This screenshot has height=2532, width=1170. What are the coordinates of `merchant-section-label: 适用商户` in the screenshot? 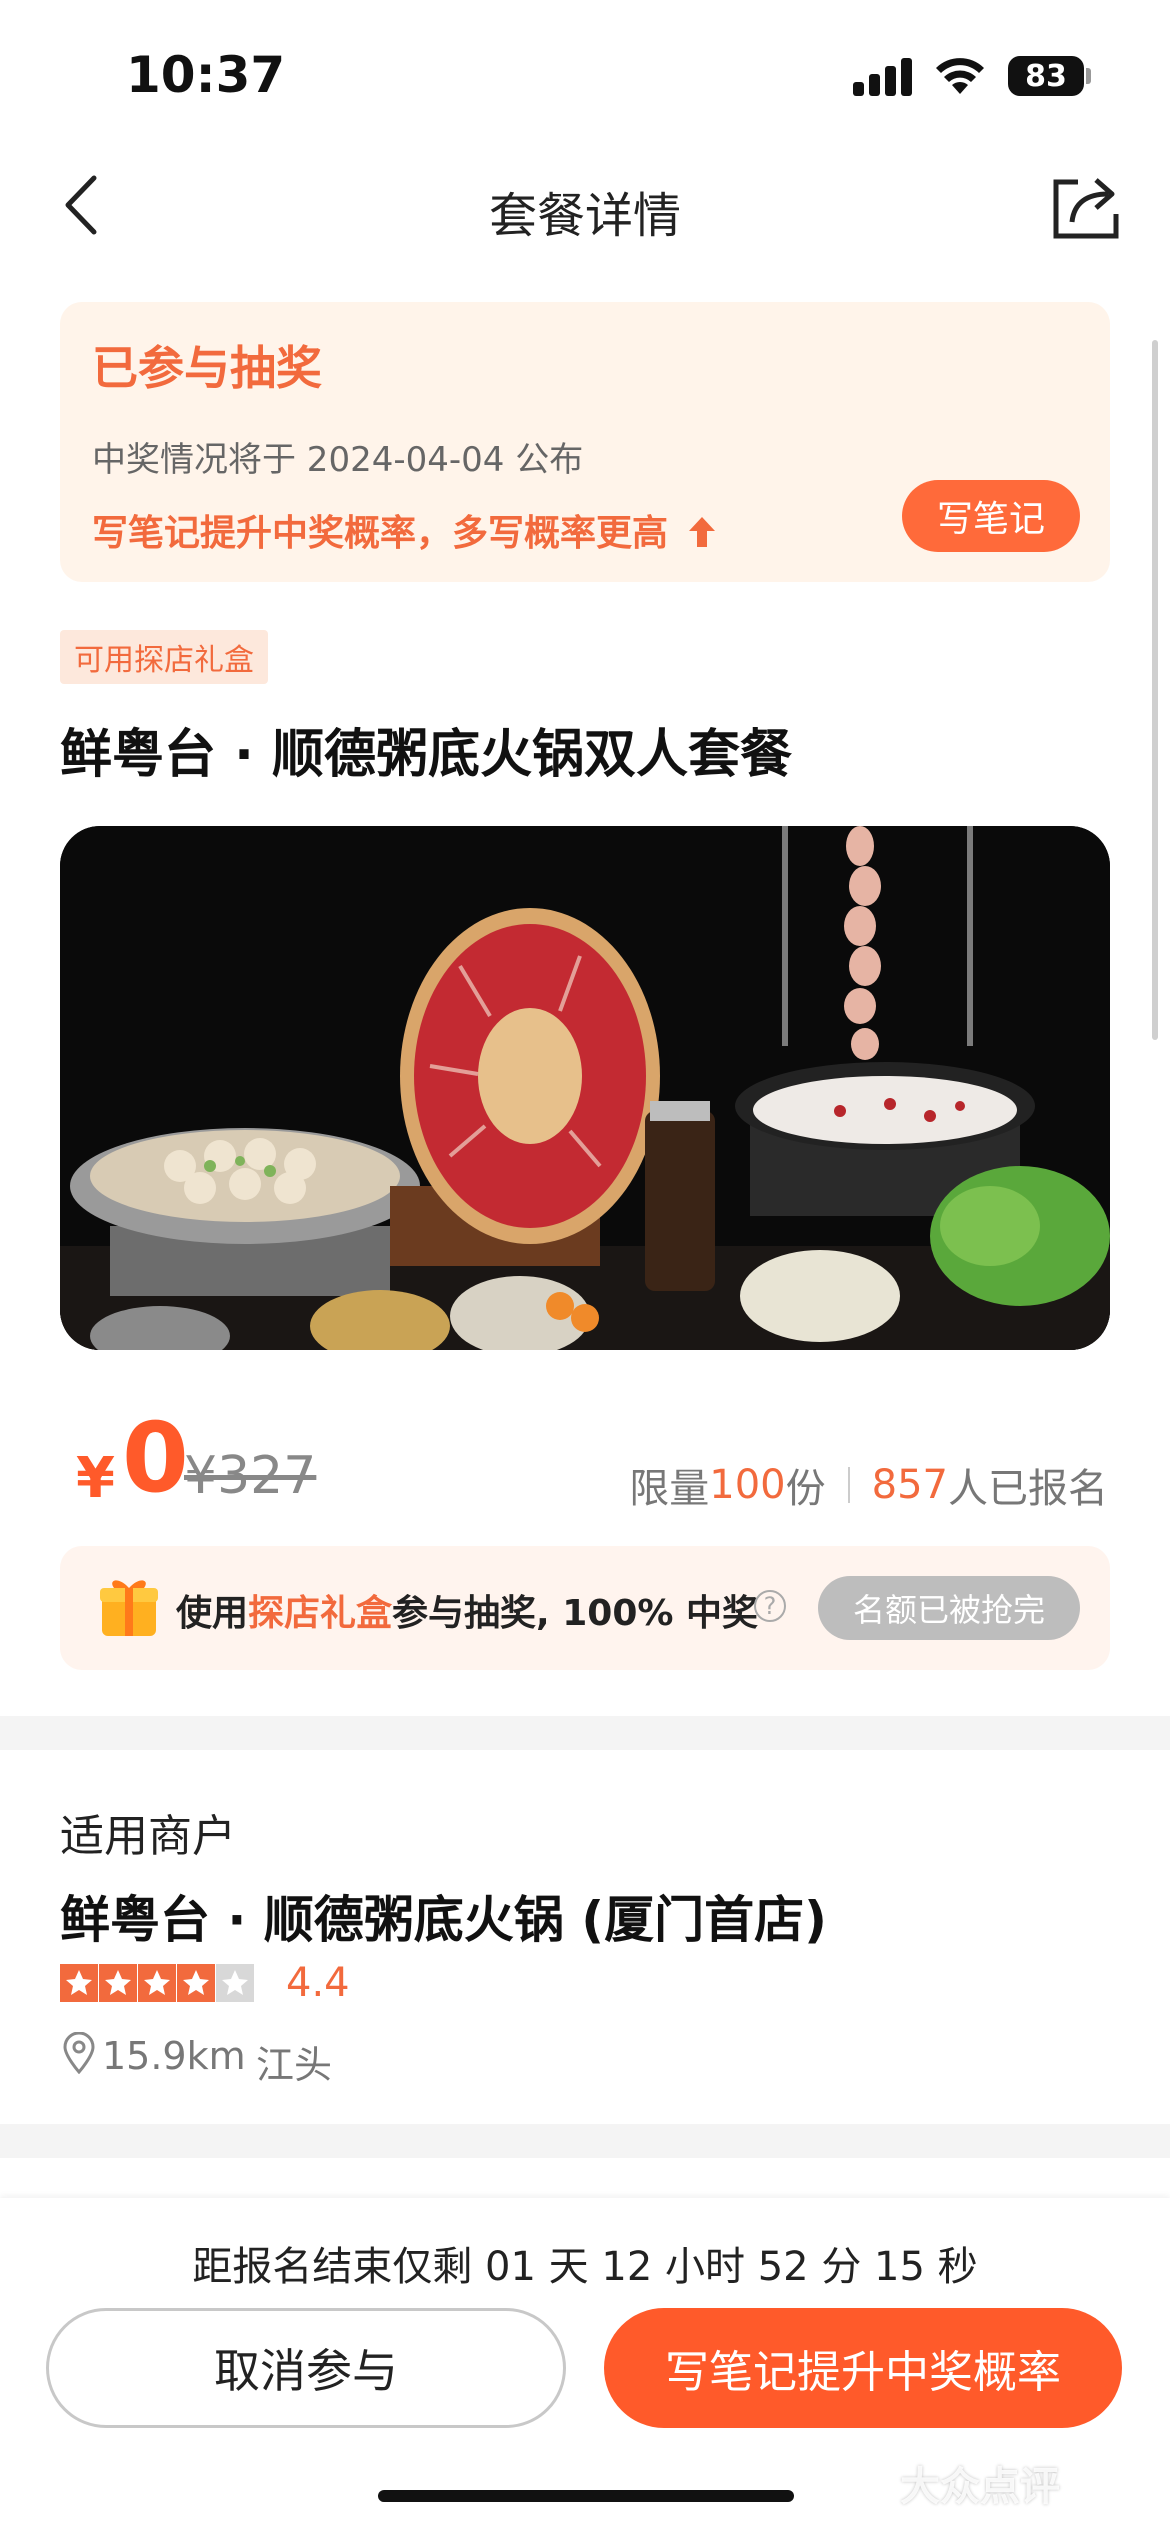 It's located at (148, 1836).